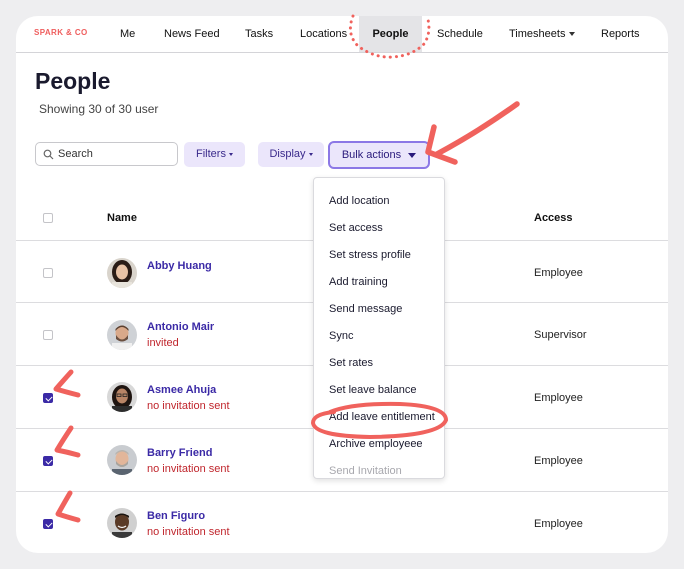 This screenshot has width=684, height=569. I want to click on arrow-to-bulk-actions, so click(477, 129).